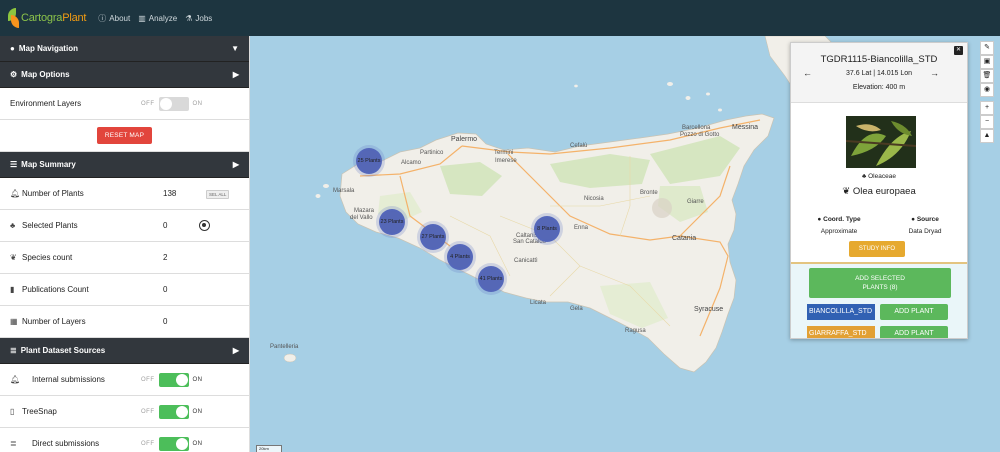 The width and height of the screenshot is (1000, 452). I want to click on gear-icon: ⚙, so click(14, 74).